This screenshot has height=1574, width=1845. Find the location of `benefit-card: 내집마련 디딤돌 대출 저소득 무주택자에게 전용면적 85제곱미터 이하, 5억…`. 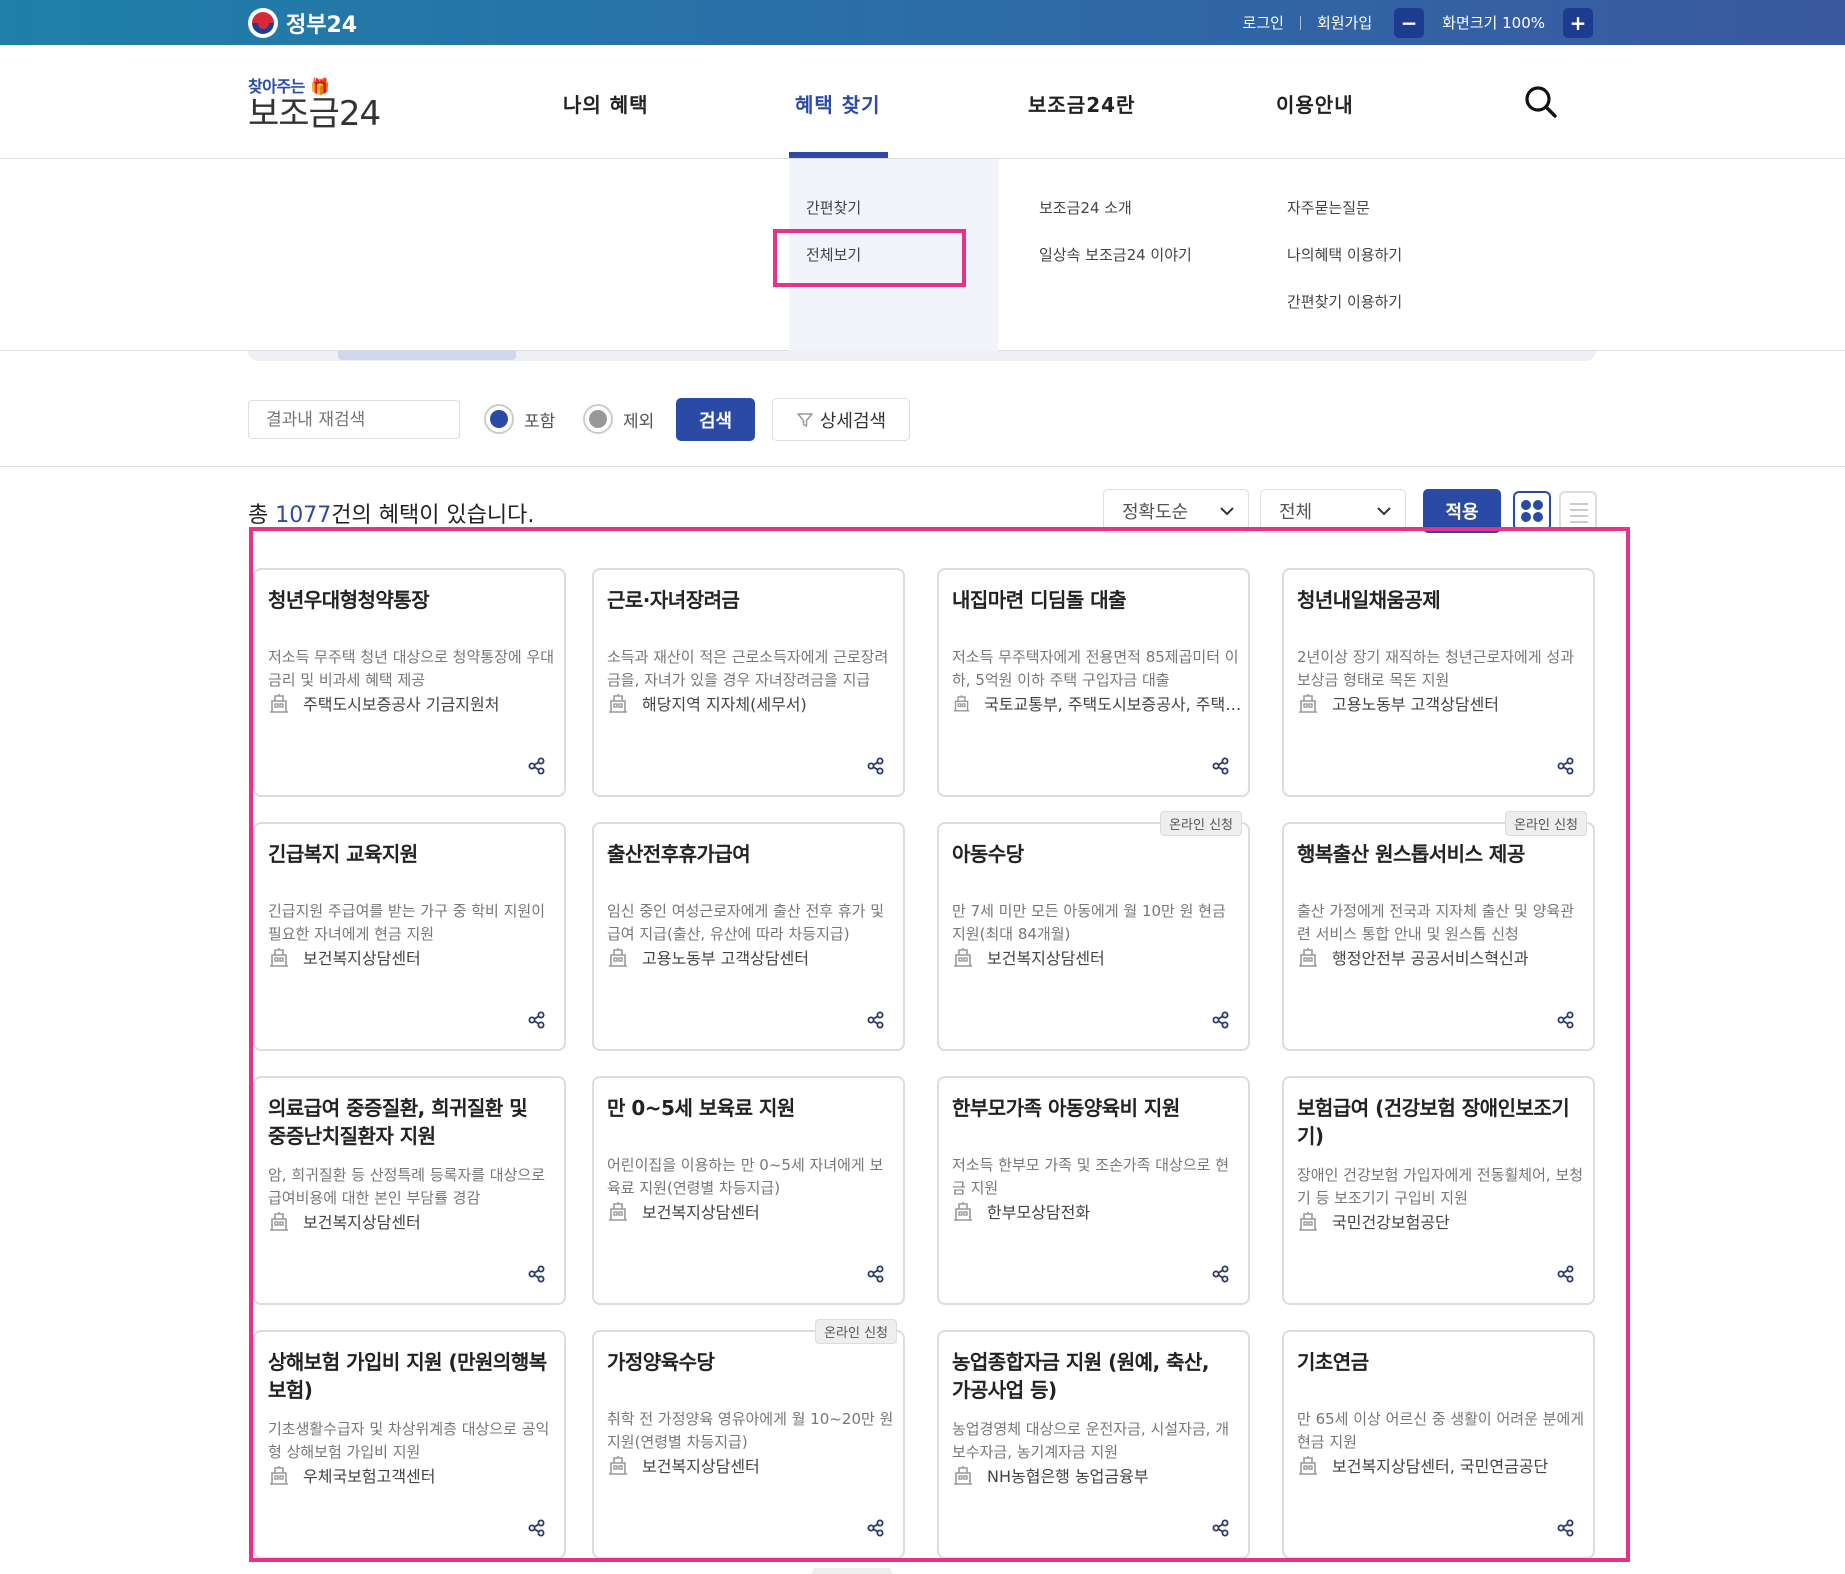

benefit-card: 내집마련 디딤돌 대출 저소득 무주택자에게 전용면적 85제곱미터 이하, 5억… is located at coordinates (1093, 682).